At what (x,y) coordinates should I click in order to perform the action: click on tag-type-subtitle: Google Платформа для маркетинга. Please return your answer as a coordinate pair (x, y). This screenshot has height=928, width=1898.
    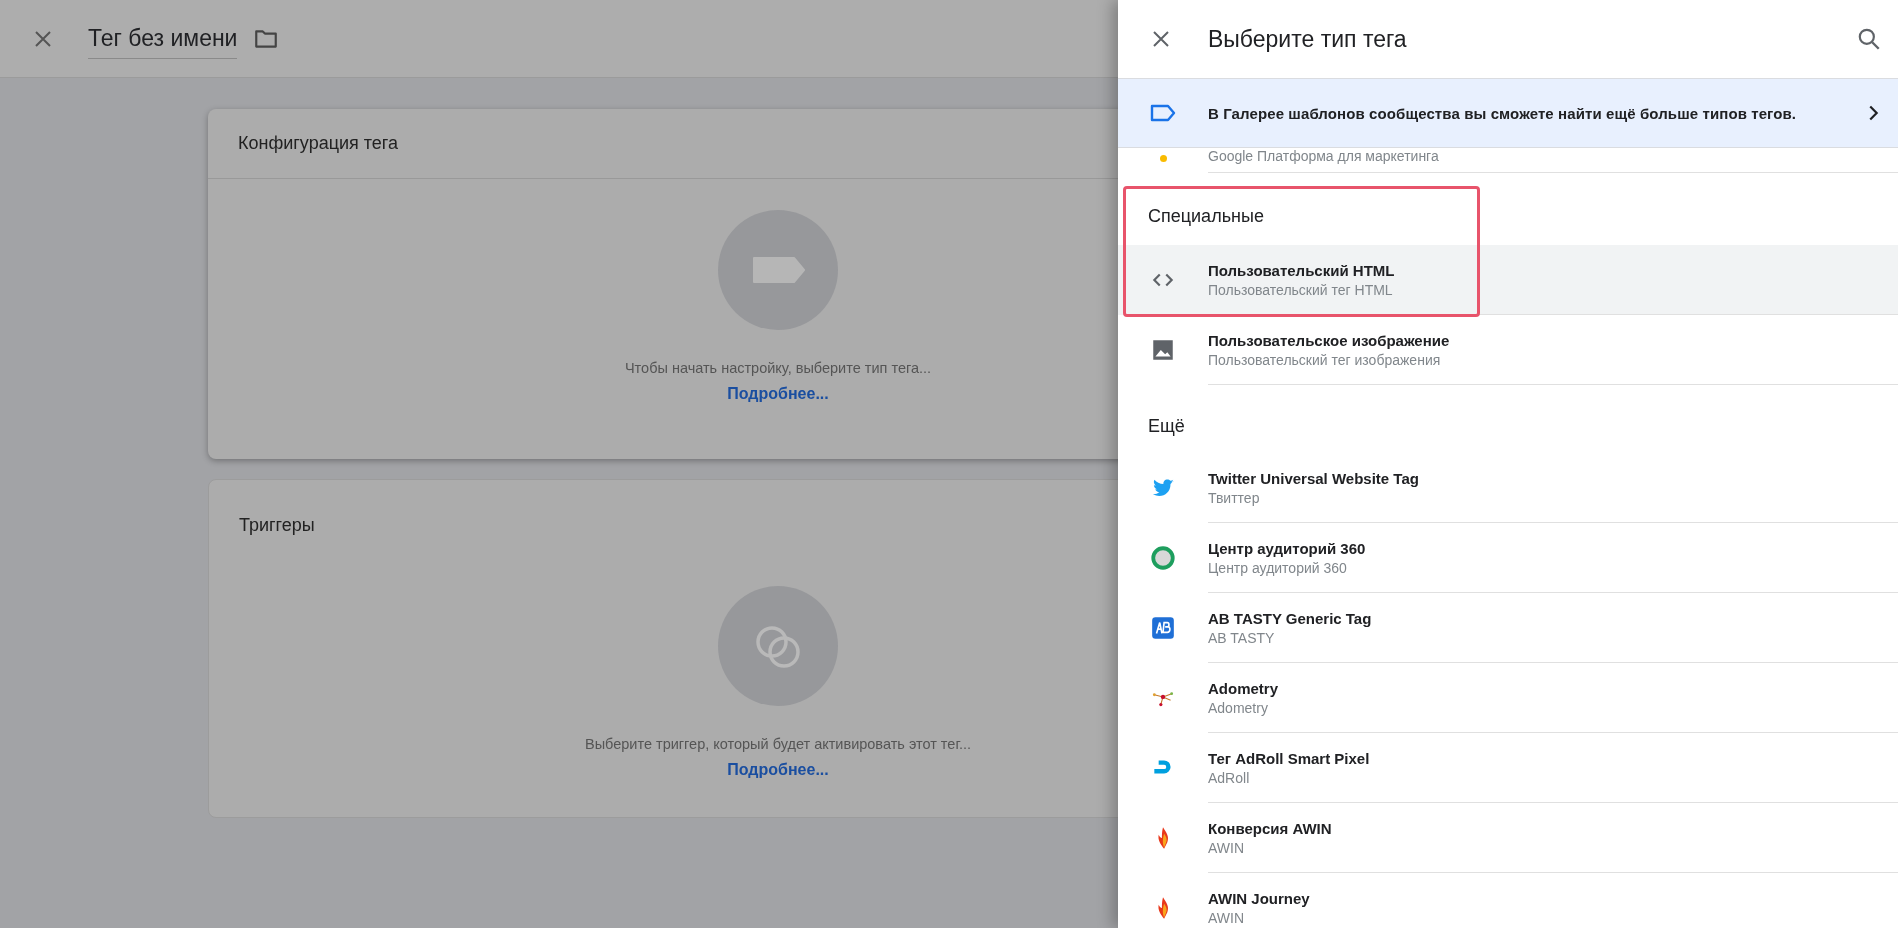
    Looking at the image, I should click on (1324, 156).